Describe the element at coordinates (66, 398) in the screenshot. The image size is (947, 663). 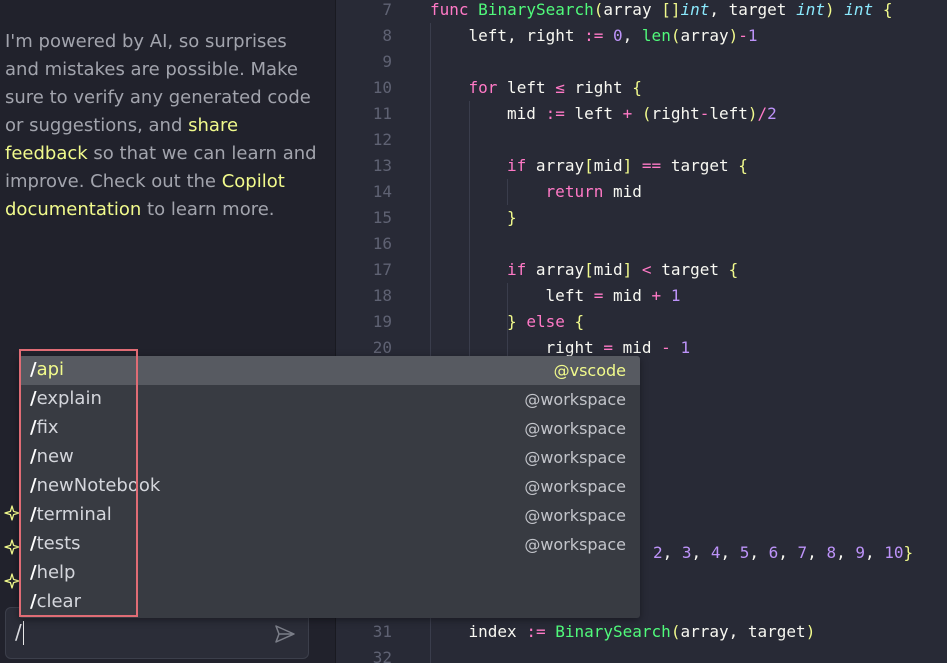
I see `suggestion-command: /explain` at that location.